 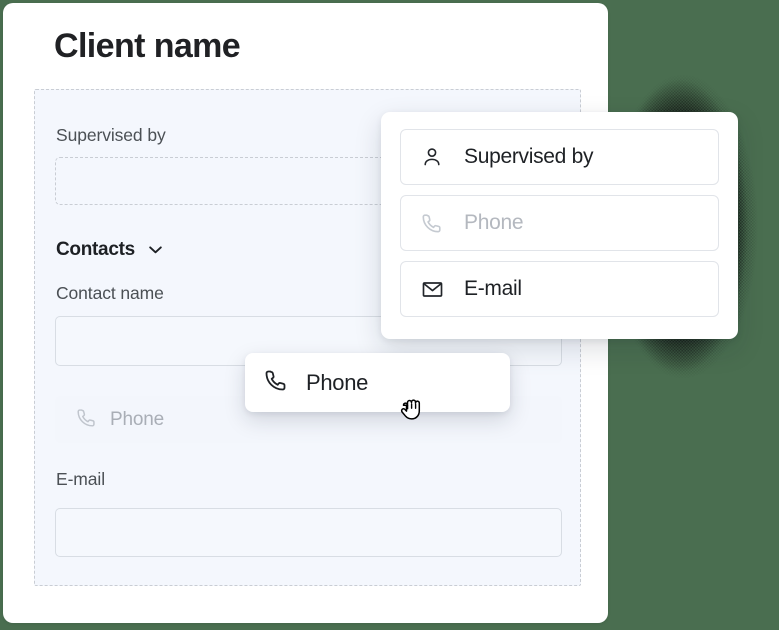 What do you see at coordinates (494, 222) in the screenshot?
I see `field-type-option-label: Phone` at bounding box center [494, 222].